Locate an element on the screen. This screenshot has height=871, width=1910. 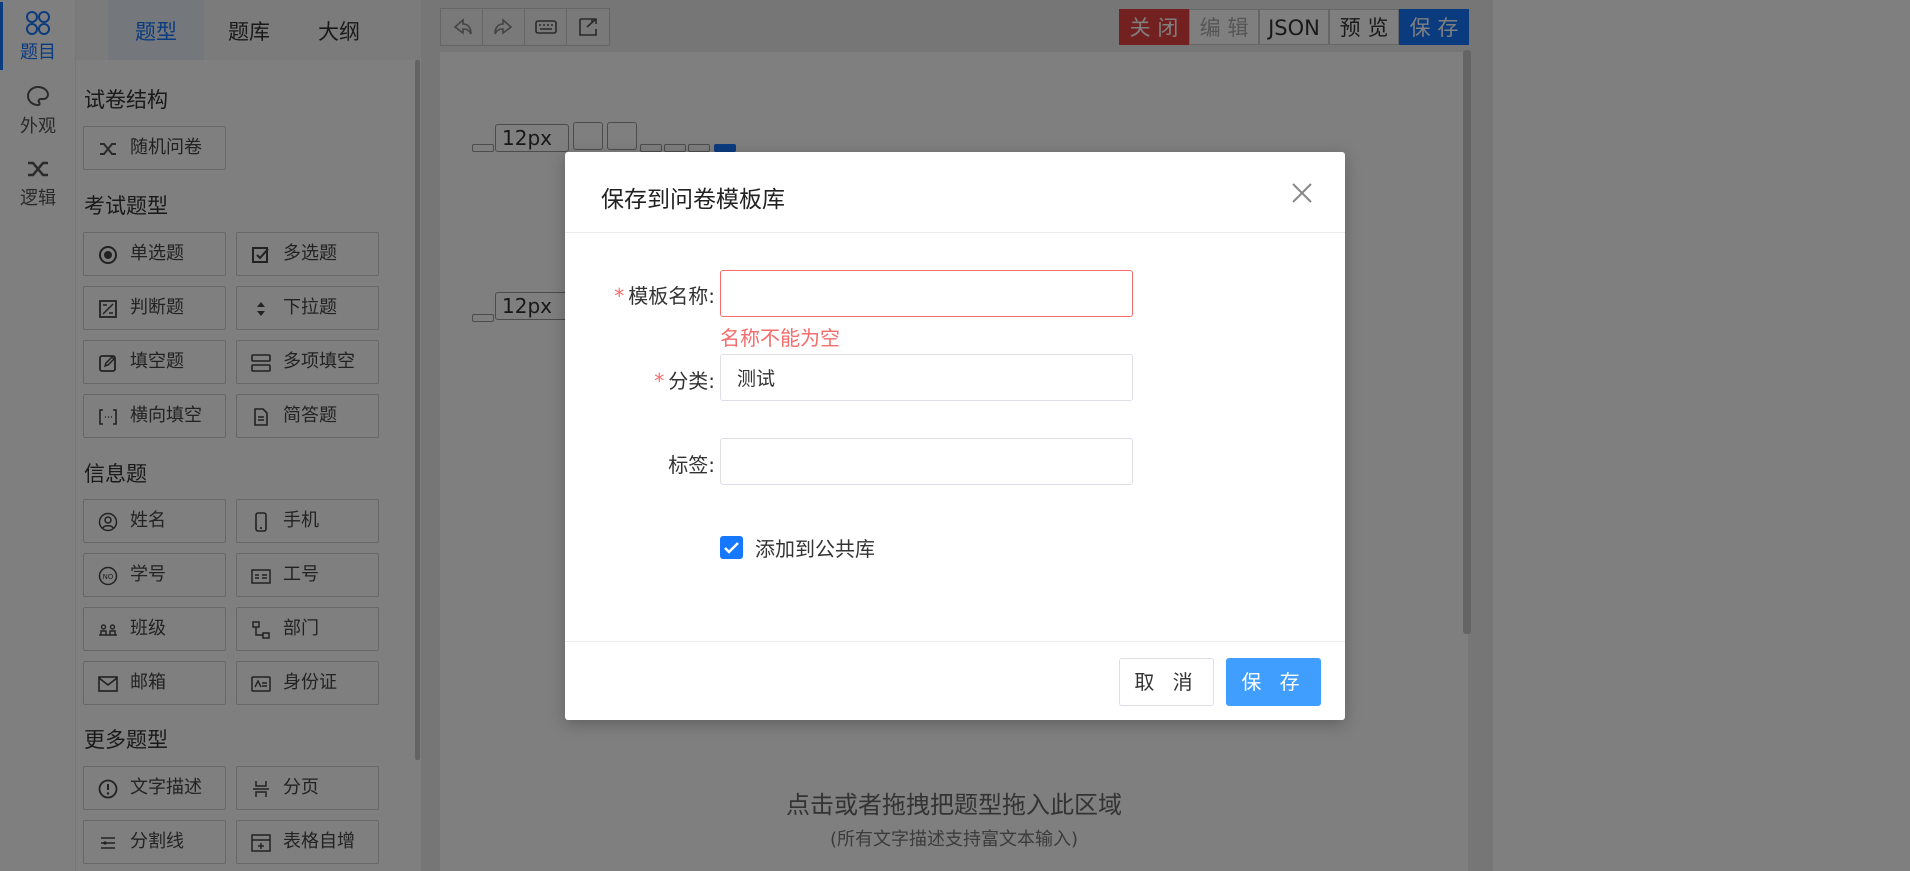
dialog-divider is located at coordinates (955, 232).